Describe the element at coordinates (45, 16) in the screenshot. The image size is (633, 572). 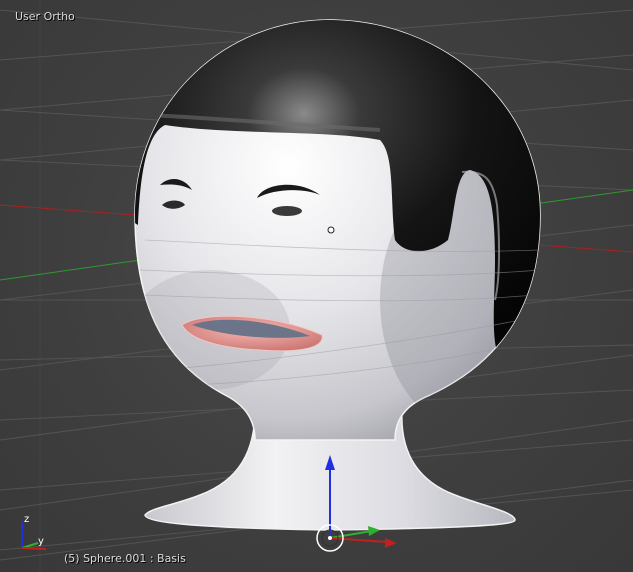
I see `view-label: User Ortho` at that location.